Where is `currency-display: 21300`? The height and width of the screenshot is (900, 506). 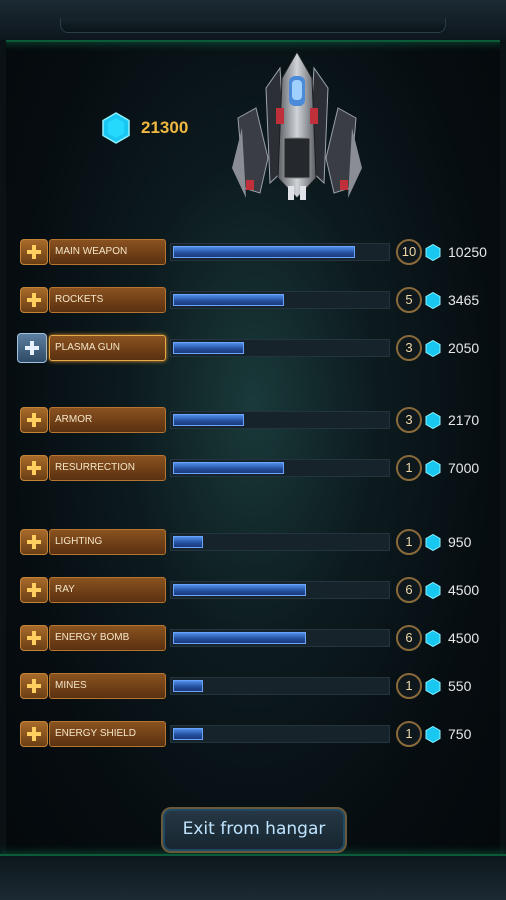 currency-display: 21300 is located at coordinates (144, 128).